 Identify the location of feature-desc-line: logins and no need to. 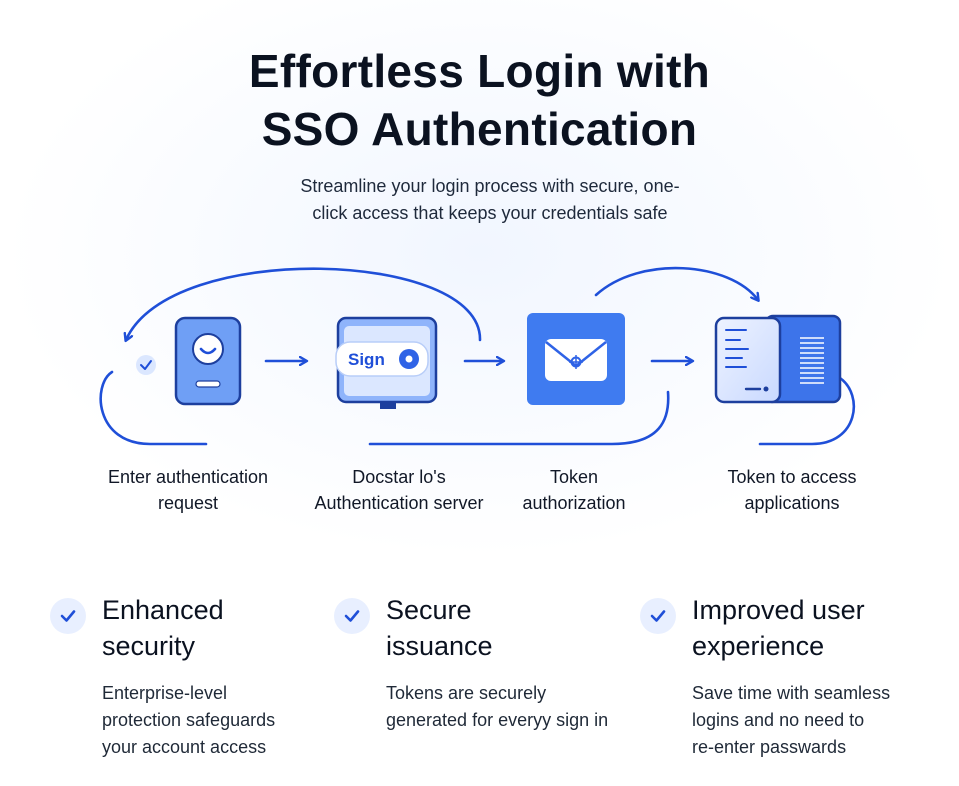
(778, 720).